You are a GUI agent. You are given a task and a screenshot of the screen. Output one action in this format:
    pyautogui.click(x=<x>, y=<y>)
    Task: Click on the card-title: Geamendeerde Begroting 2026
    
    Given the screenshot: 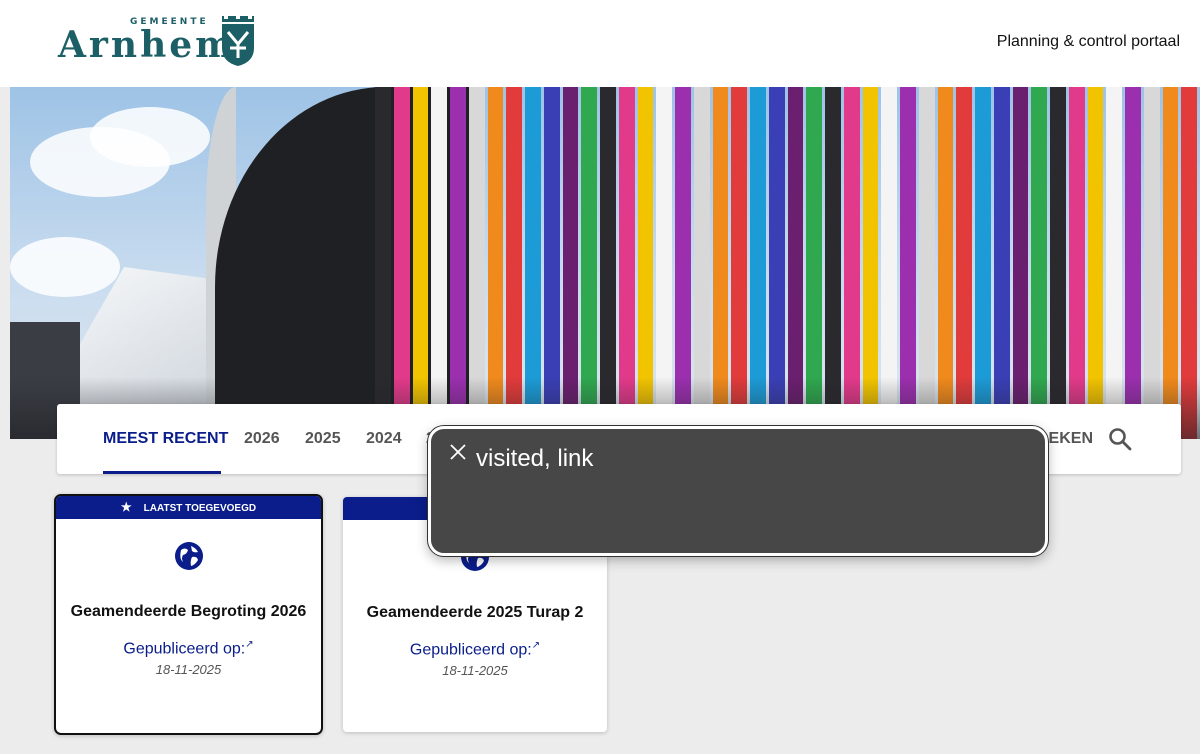 What is the action you would take?
    pyautogui.click(x=188, y=611)
    